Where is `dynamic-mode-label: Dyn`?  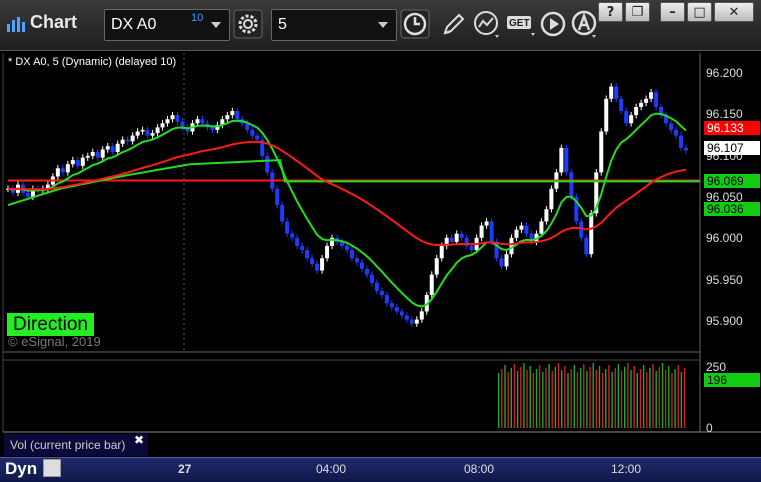 dynamic-mode-label: Dyn is located at coordinates (21, 469).